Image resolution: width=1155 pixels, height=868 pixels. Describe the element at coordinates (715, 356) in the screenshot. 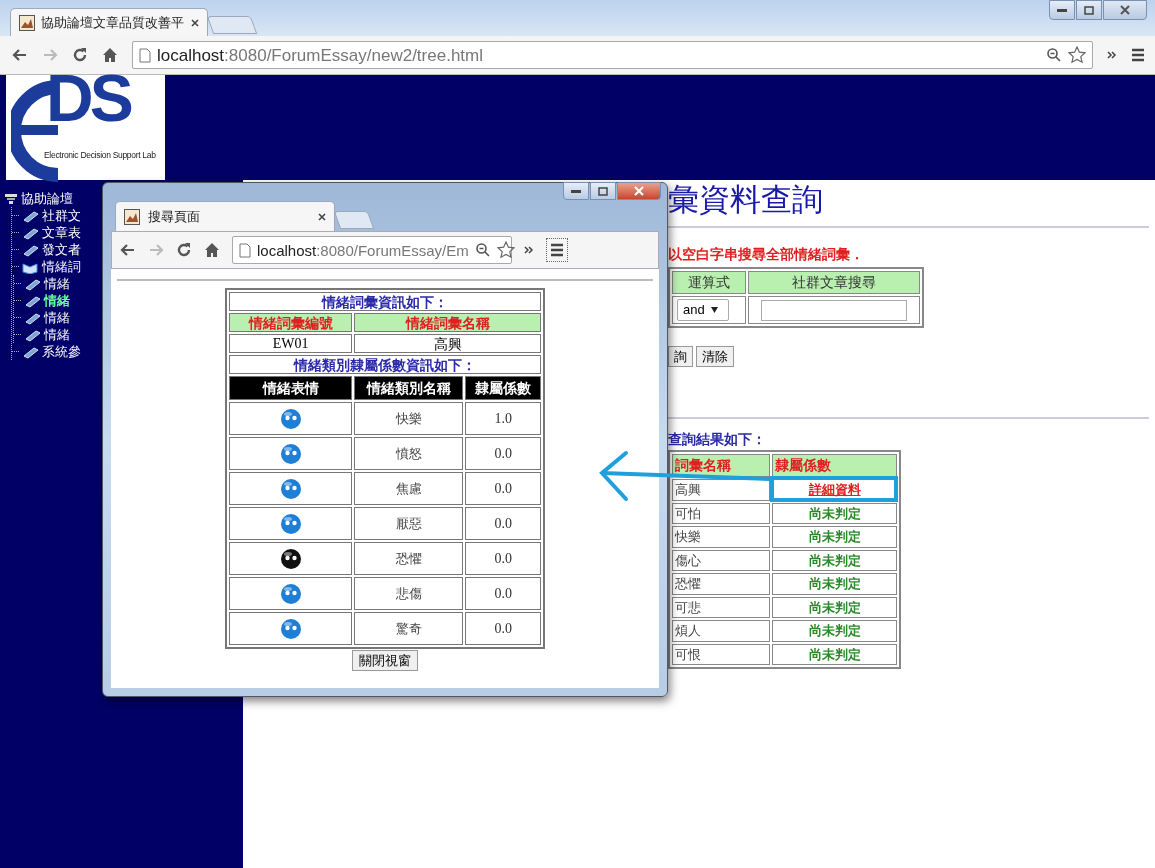

I see `form-button: 清除` at that location.